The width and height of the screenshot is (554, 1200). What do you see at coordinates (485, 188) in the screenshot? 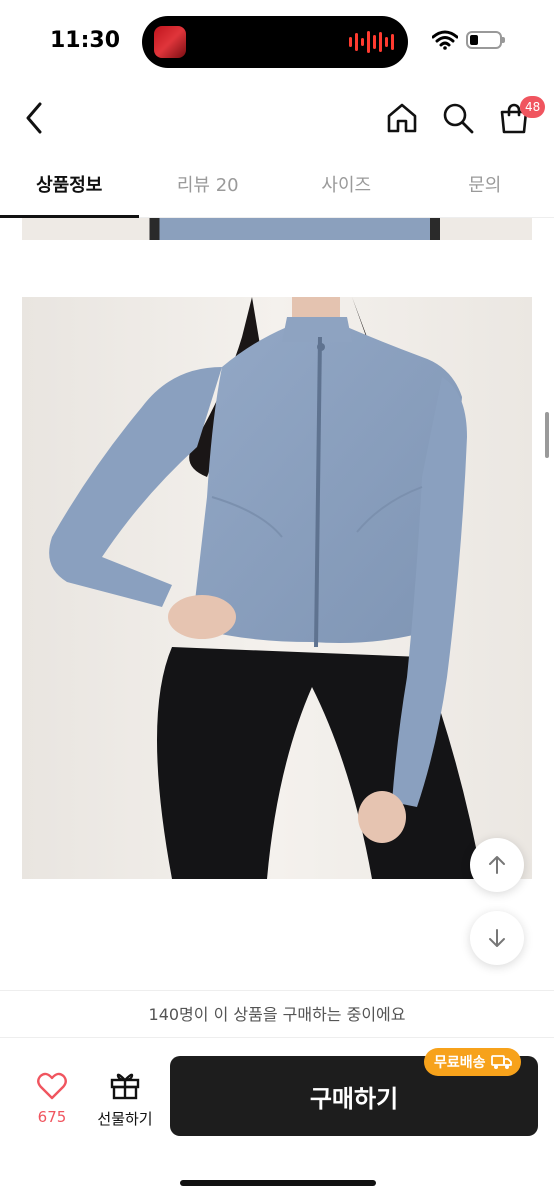
I see `tab-inquiry: 문의` at bounding box center [485, 188].